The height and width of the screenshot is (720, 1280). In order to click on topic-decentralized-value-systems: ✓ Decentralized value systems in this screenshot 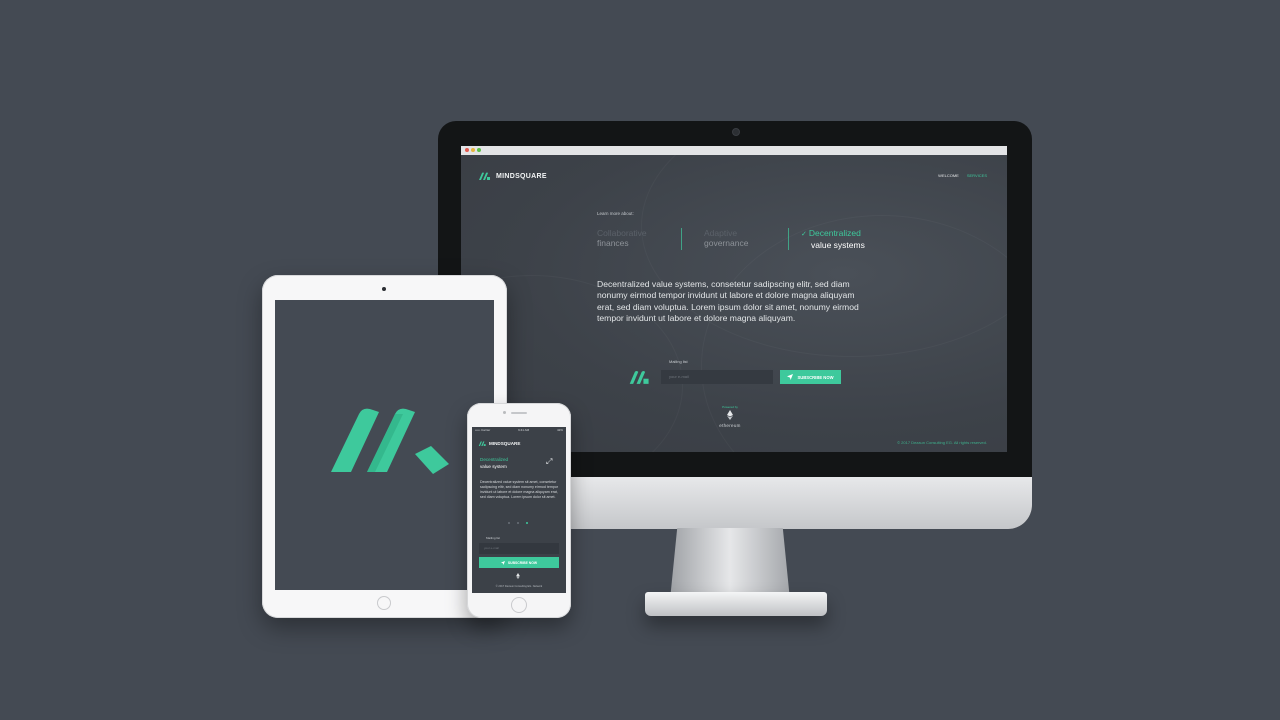, I will do `click(833, 239)`.